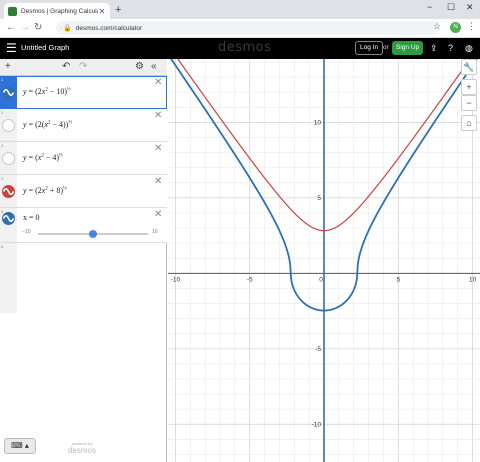  I want to click on tab-title: Desmos | Graphing Calculator, so click(59, 11).